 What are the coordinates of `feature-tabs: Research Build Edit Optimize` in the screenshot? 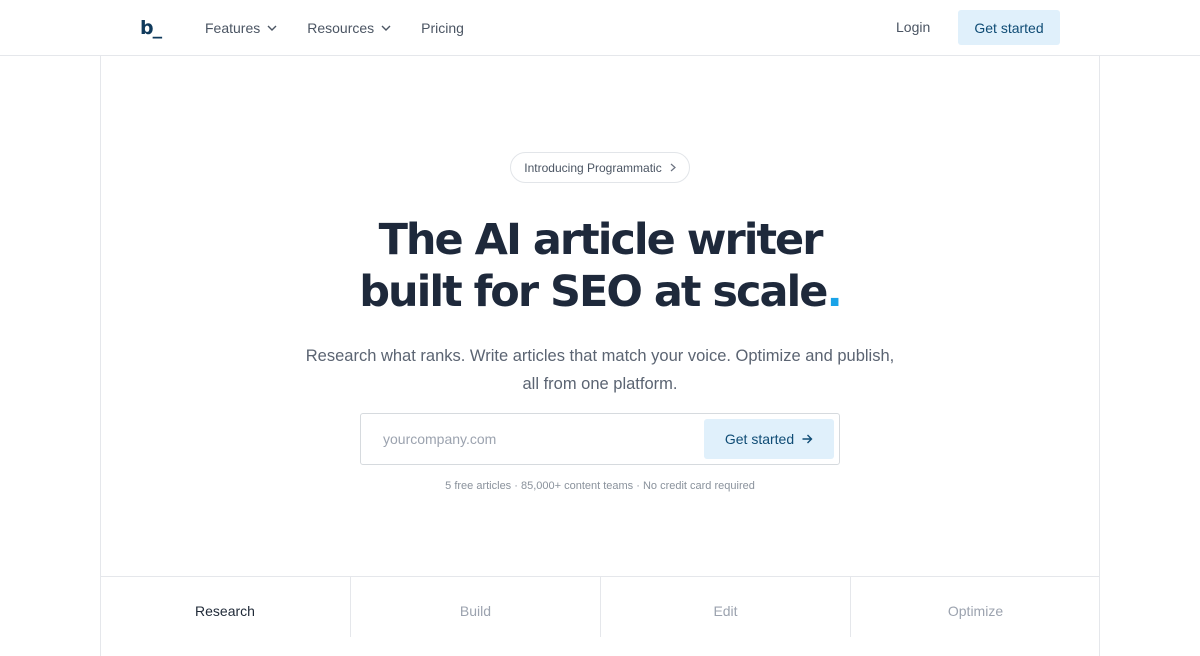 It's located at (600, 606).